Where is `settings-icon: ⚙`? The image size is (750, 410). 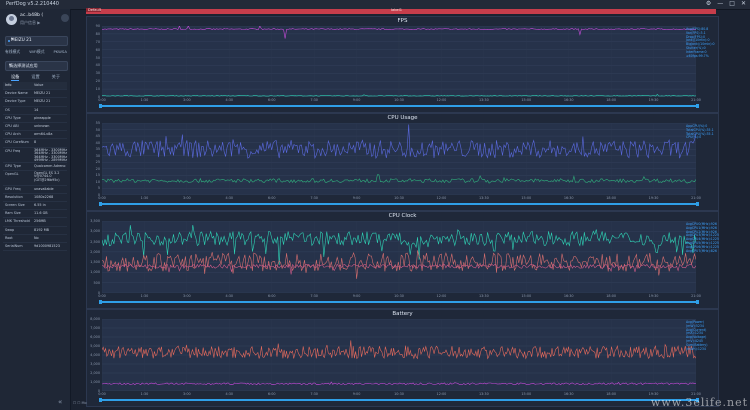
settings-icon: ⚙ is located at coordinates (708, 3).